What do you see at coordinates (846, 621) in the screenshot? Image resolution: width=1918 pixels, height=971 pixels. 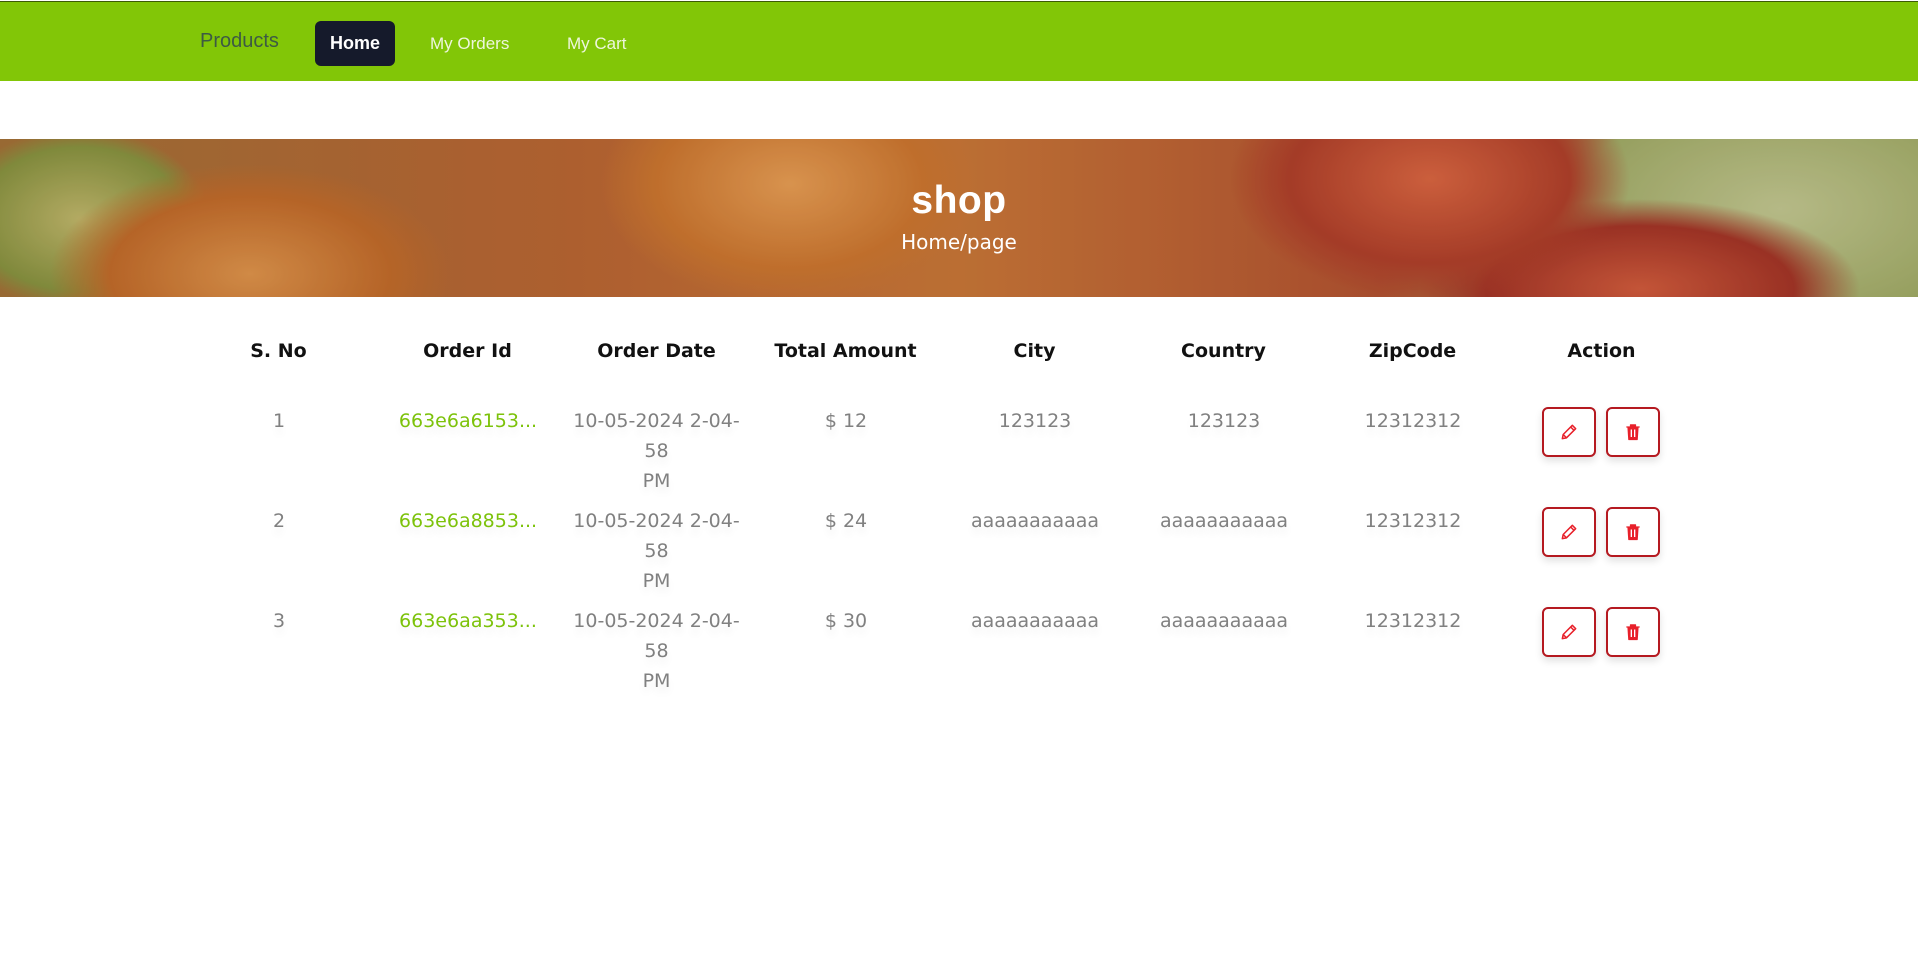 I see `cell-total-amount: $ 30` at bounding box center [846, 621].